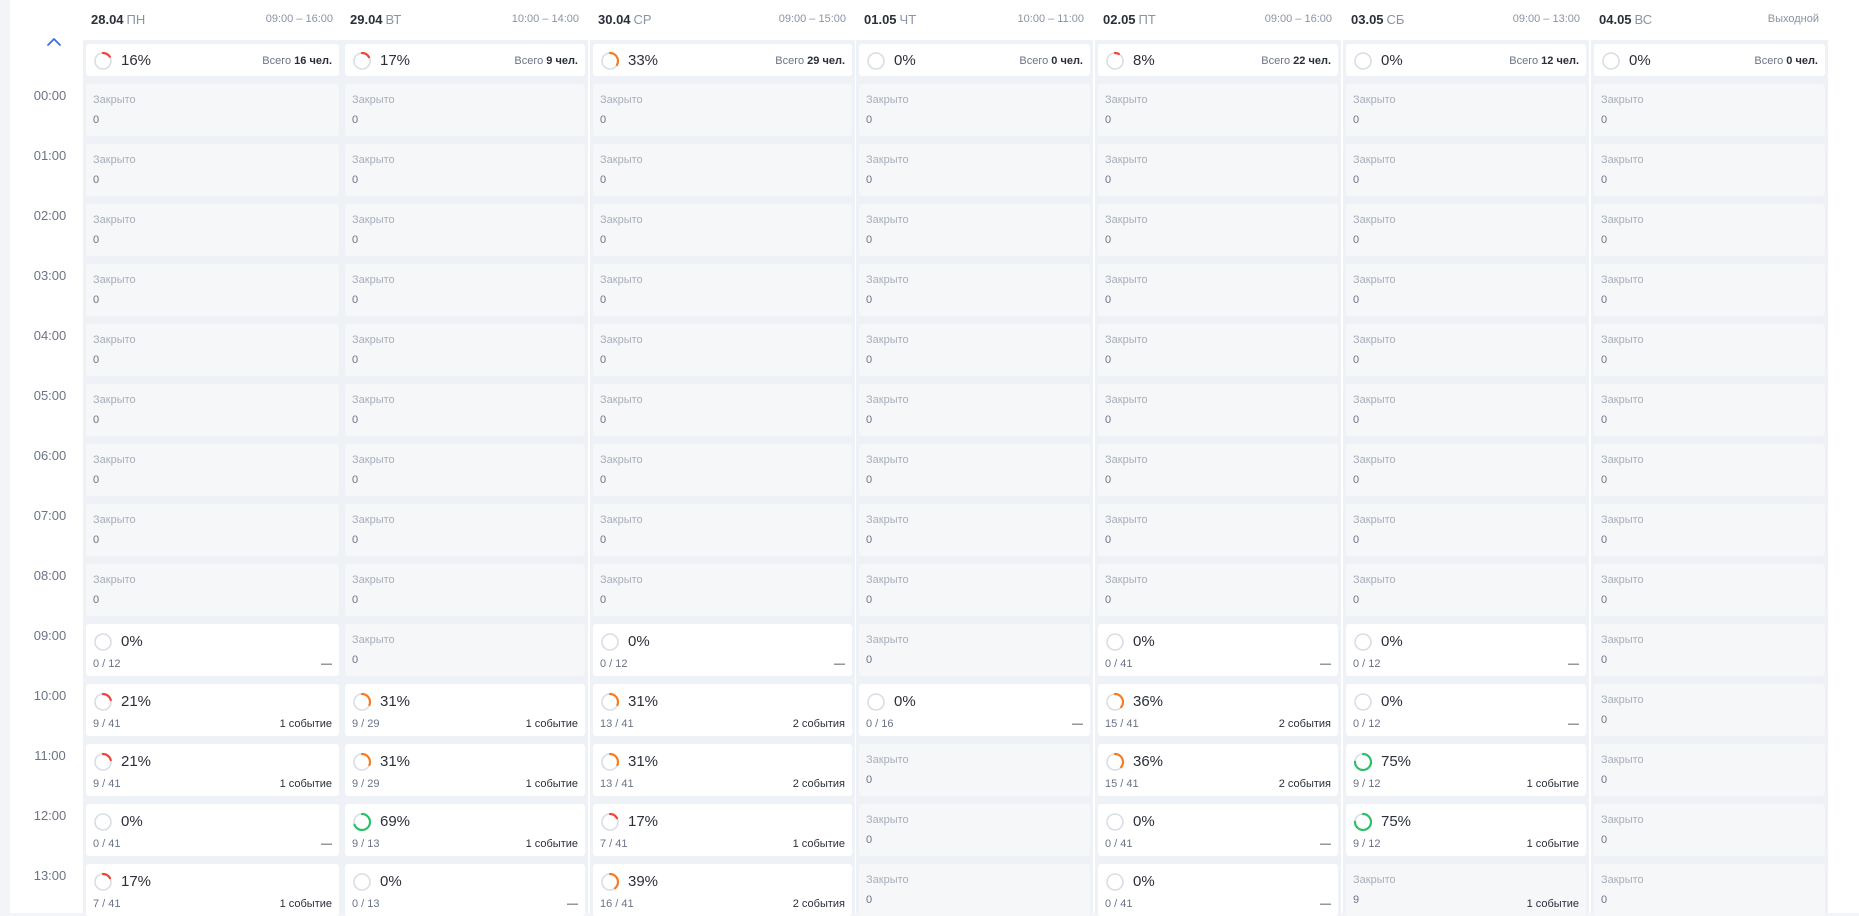 This screenshot has height=916, width=1859. I want to click on day-header: 03.05 СБ 09:00 – 13:00, so click(1468, 22).